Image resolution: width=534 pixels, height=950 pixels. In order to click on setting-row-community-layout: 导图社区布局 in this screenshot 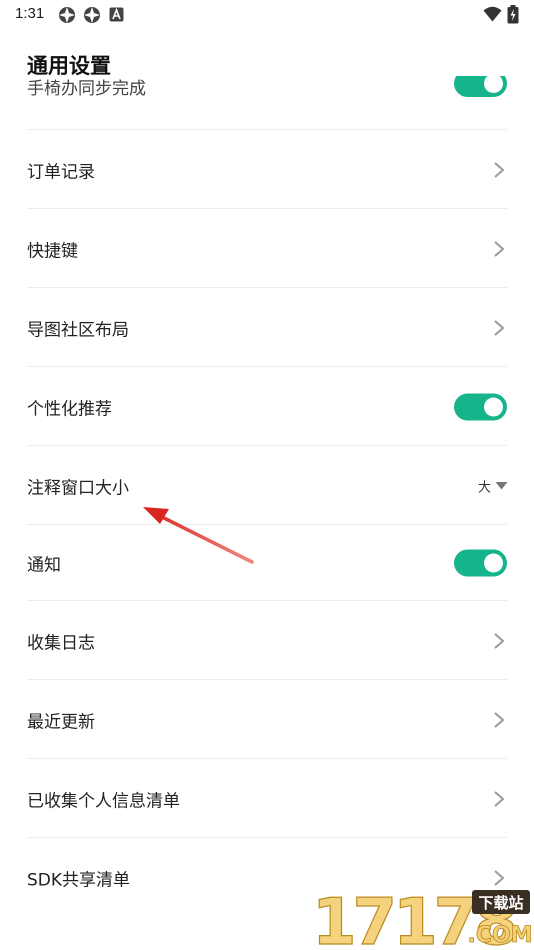, I will do `click(267, 327)`.